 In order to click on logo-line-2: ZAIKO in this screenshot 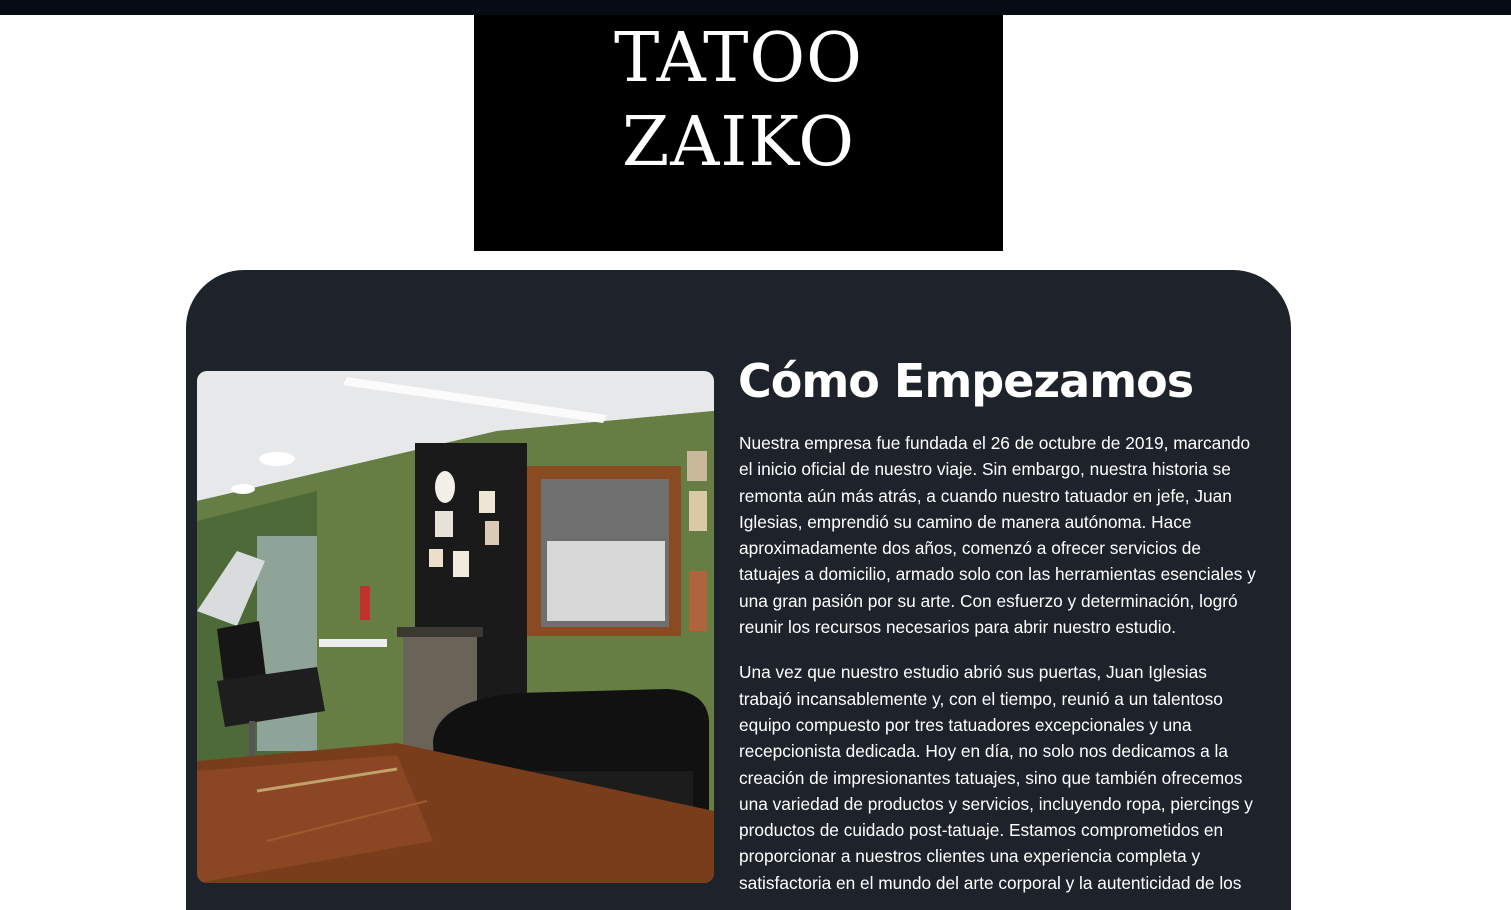, I will do `click(738, 142)`.